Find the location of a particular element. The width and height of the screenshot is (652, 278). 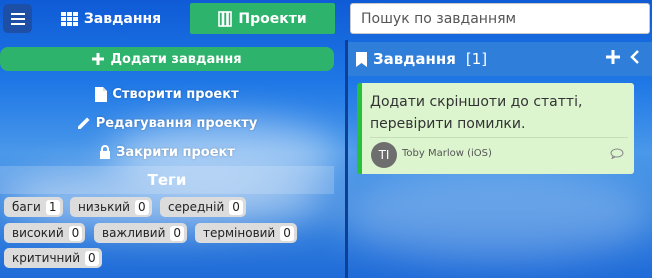

add-task-label: Додати завдання is located at coordinates (176, 59).